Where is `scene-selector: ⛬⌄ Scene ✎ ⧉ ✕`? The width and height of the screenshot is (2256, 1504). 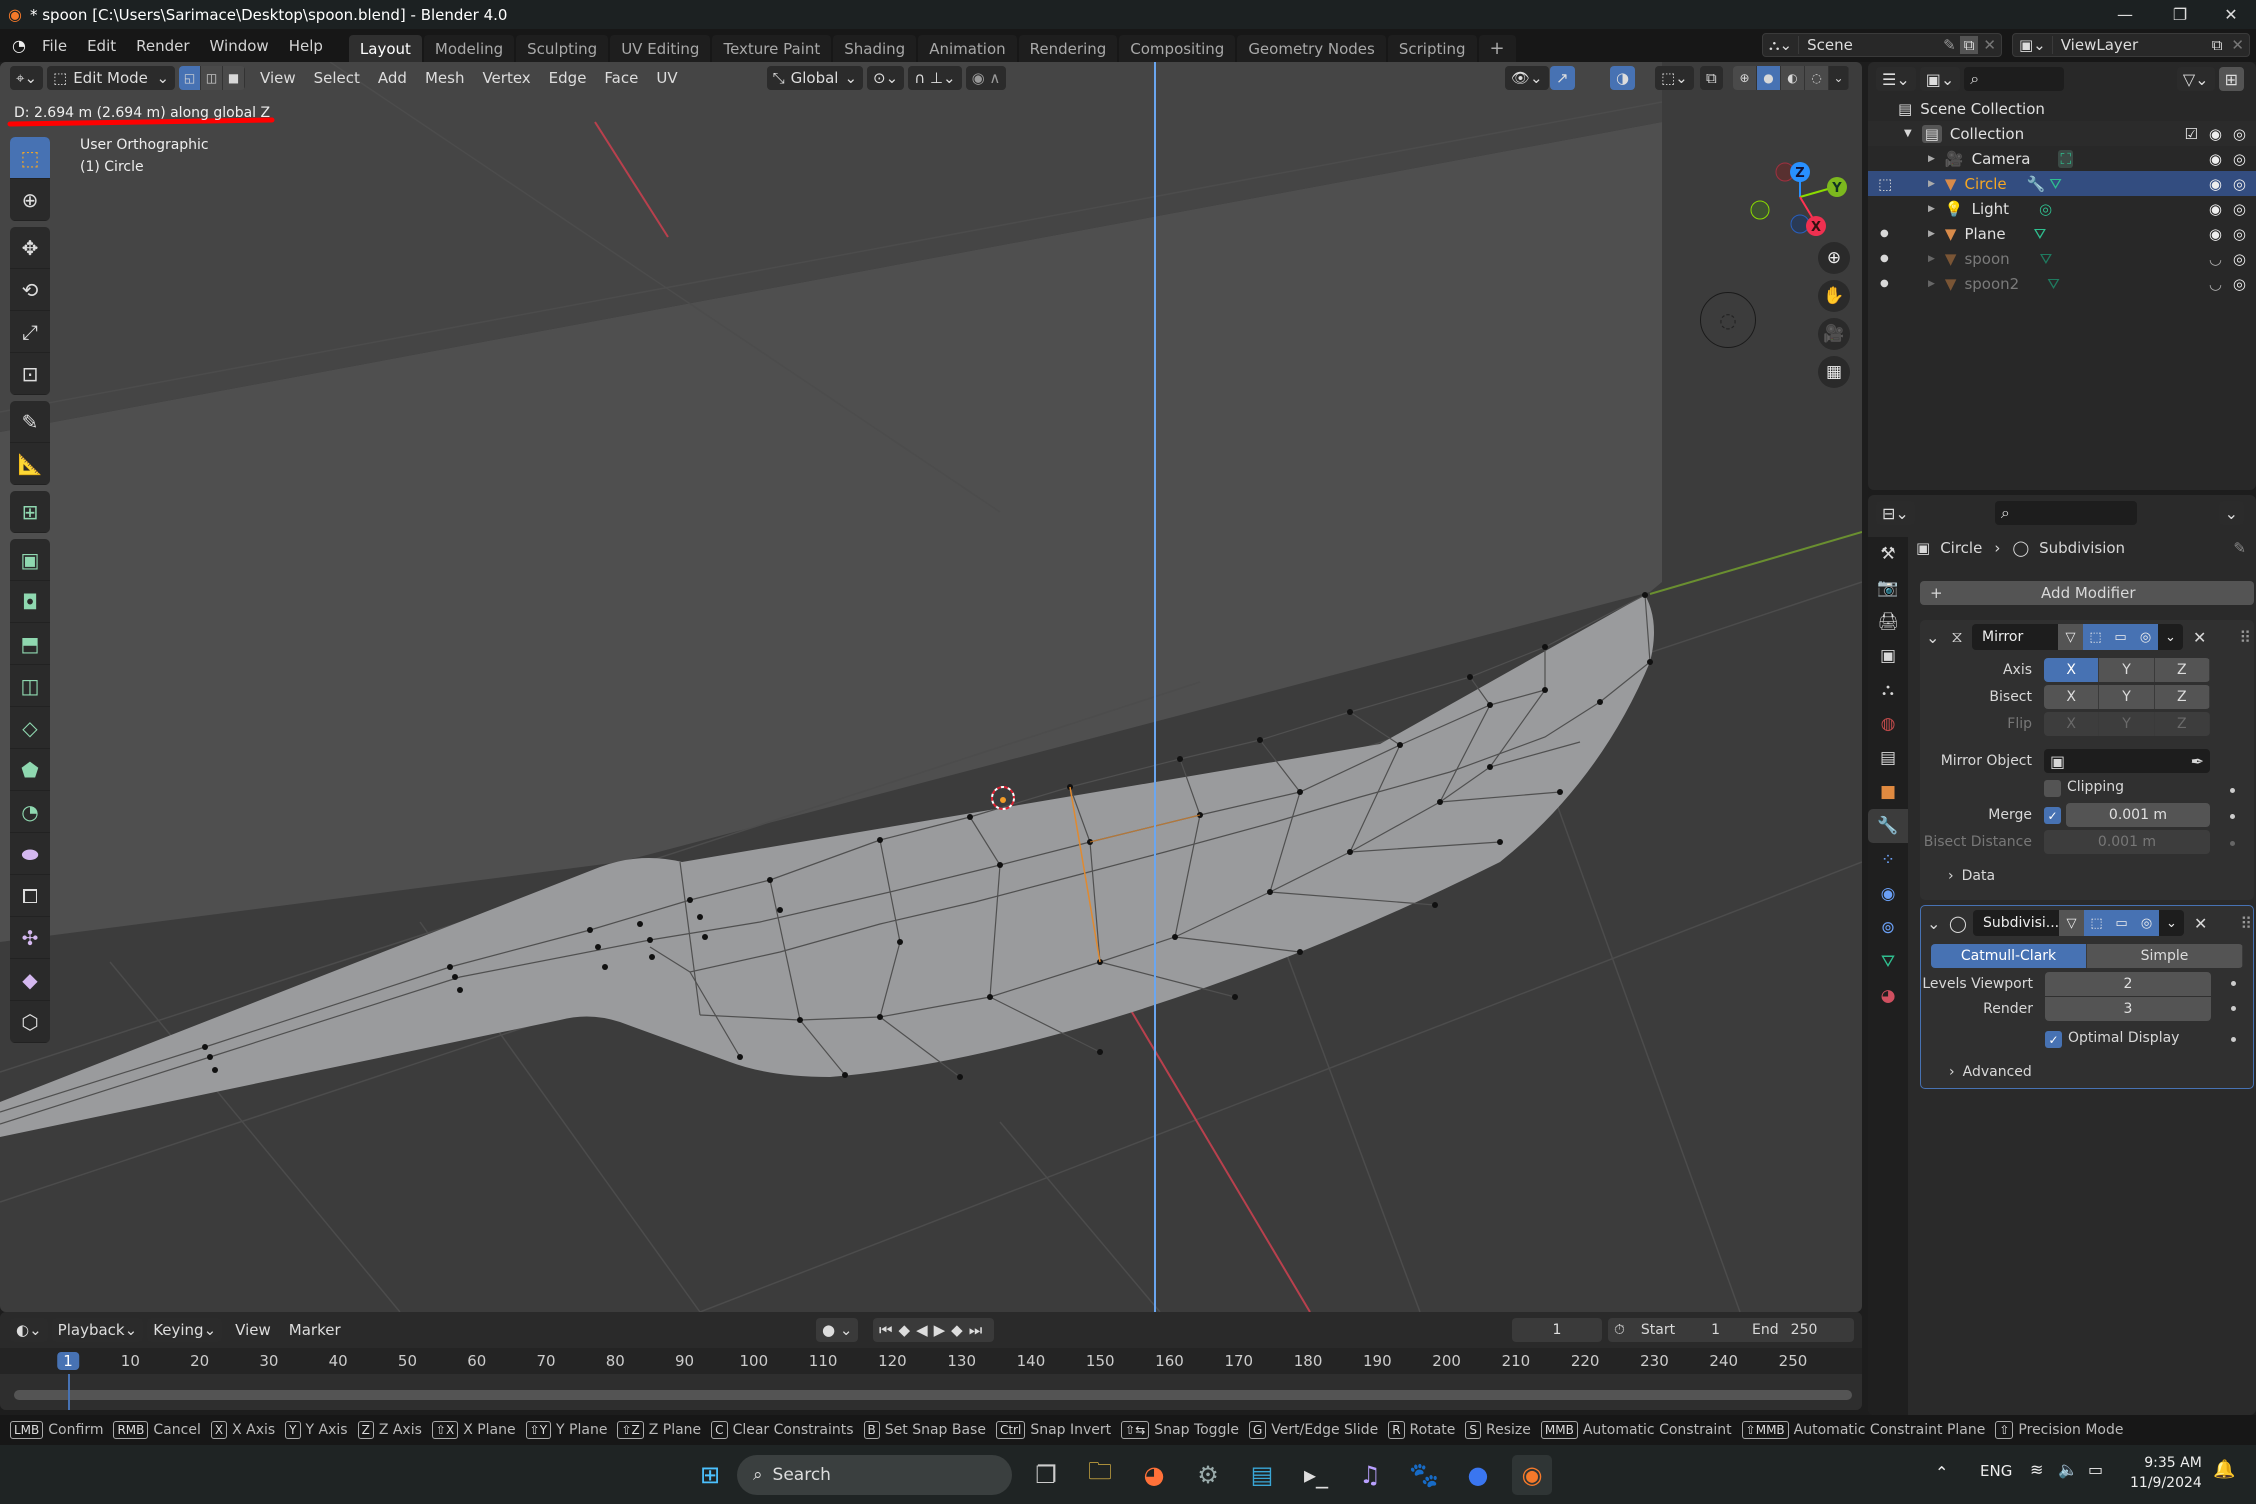 scene-selector: ⛬⌄ Scene ✎ ⧉ ✕ is located at coordinates (1882, 45).